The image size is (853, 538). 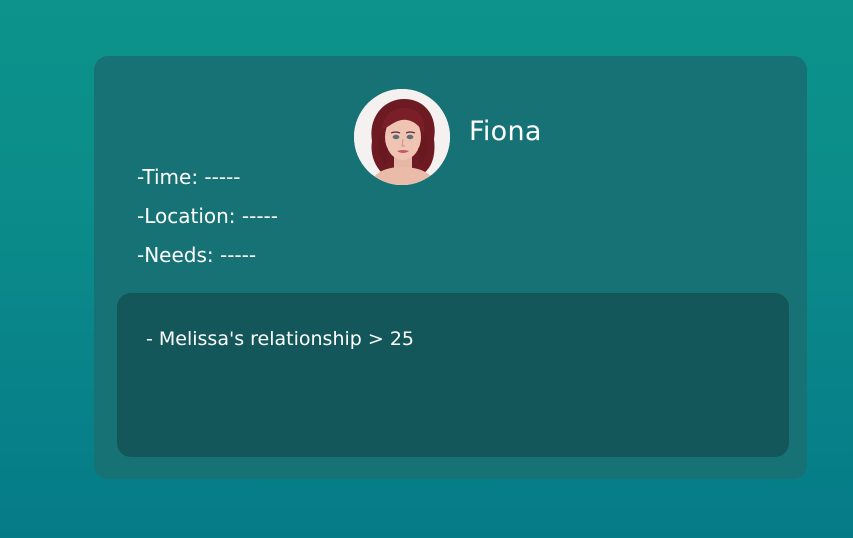 I want to click on needs-label: -Needs:, so click(x=178, y=255).